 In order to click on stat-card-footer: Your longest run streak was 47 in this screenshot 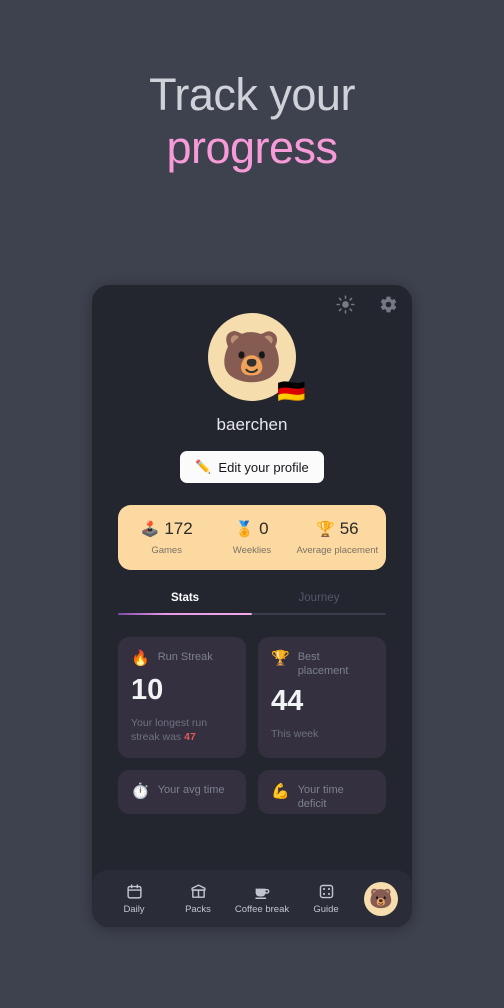, I will do `click(182, 730)`.